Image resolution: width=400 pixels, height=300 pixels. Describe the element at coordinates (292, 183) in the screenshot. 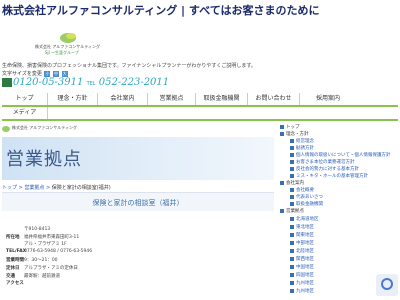

I see `sidebar-item-company: 会社案内` at that location.